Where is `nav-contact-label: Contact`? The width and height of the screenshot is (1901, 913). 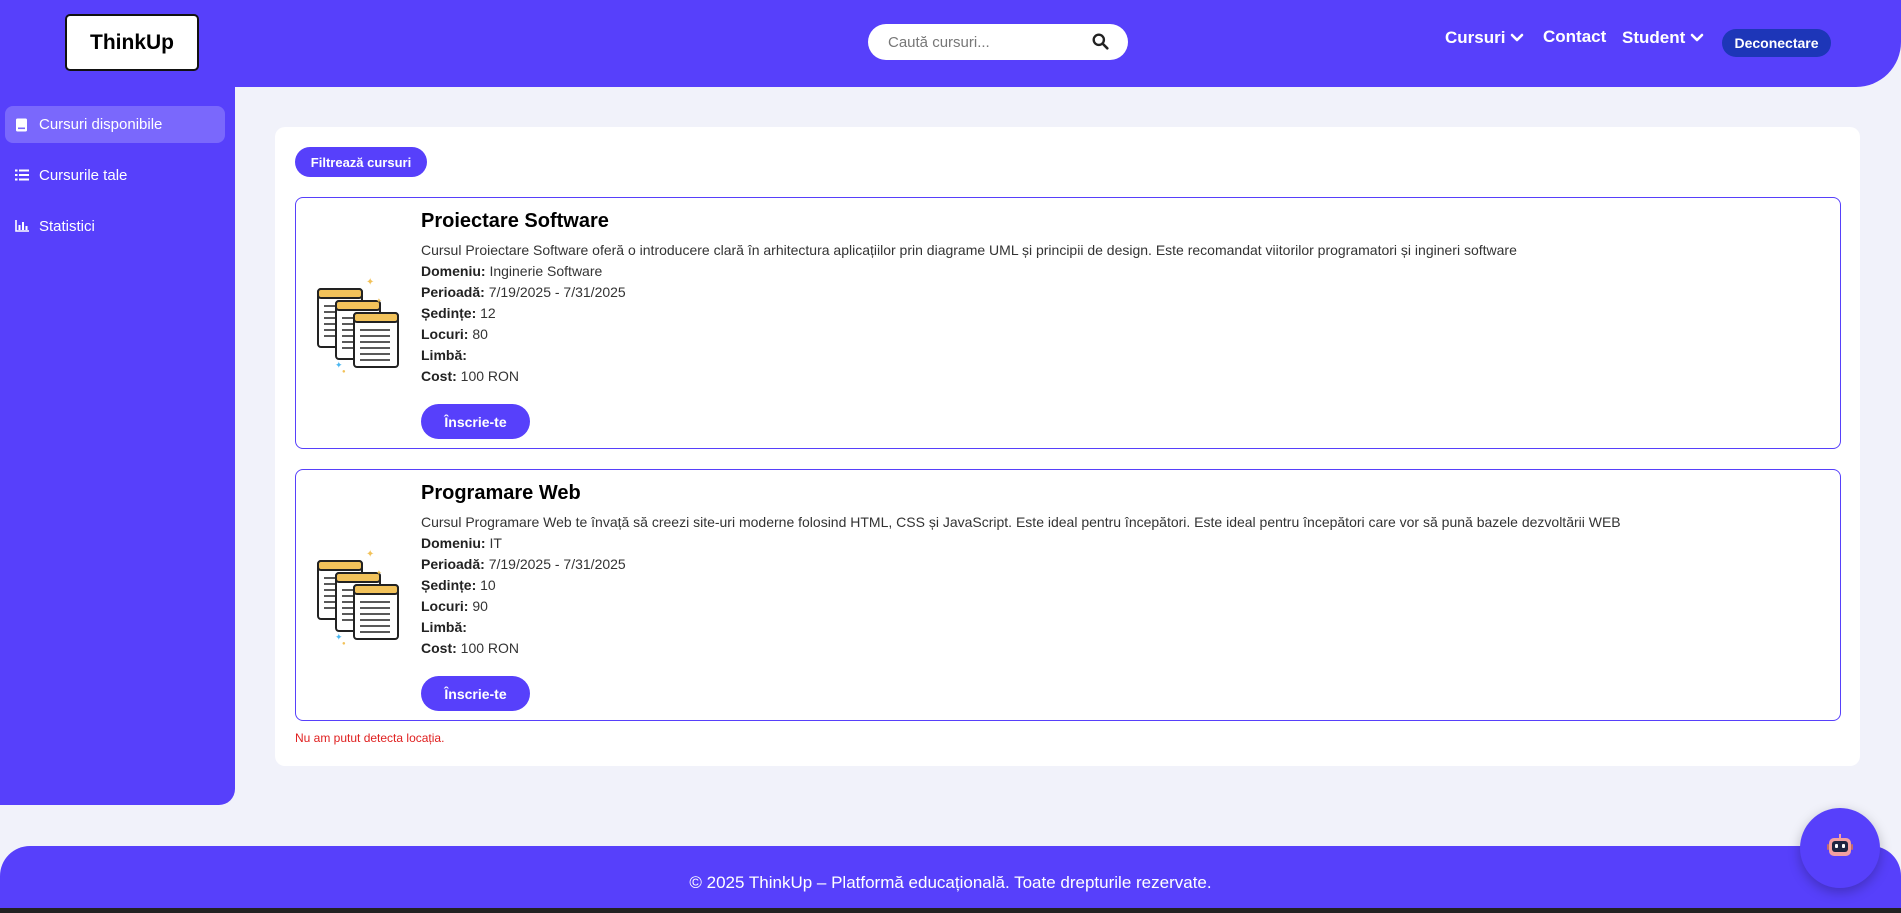
nav-contact-label: Contact is located at coordinates (1575, 36).